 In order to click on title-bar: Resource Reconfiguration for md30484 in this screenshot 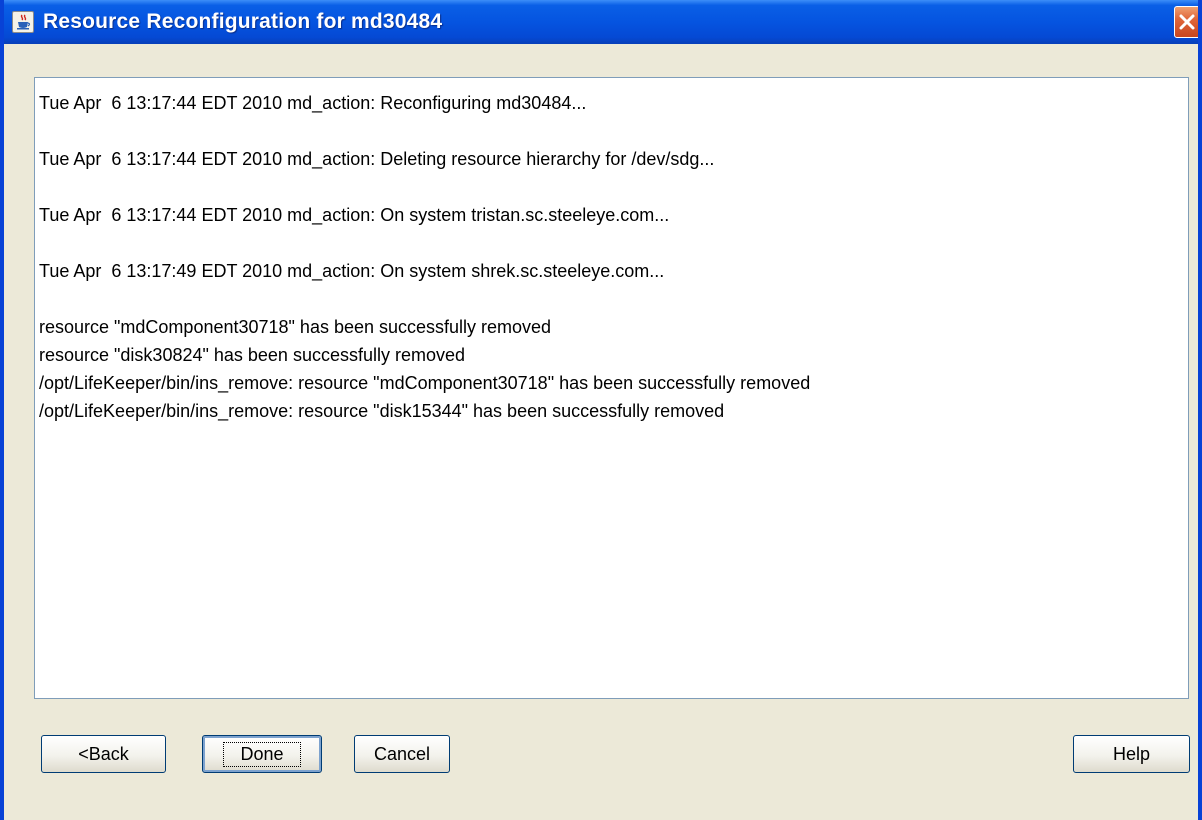, I will do `click(601, 22)`.